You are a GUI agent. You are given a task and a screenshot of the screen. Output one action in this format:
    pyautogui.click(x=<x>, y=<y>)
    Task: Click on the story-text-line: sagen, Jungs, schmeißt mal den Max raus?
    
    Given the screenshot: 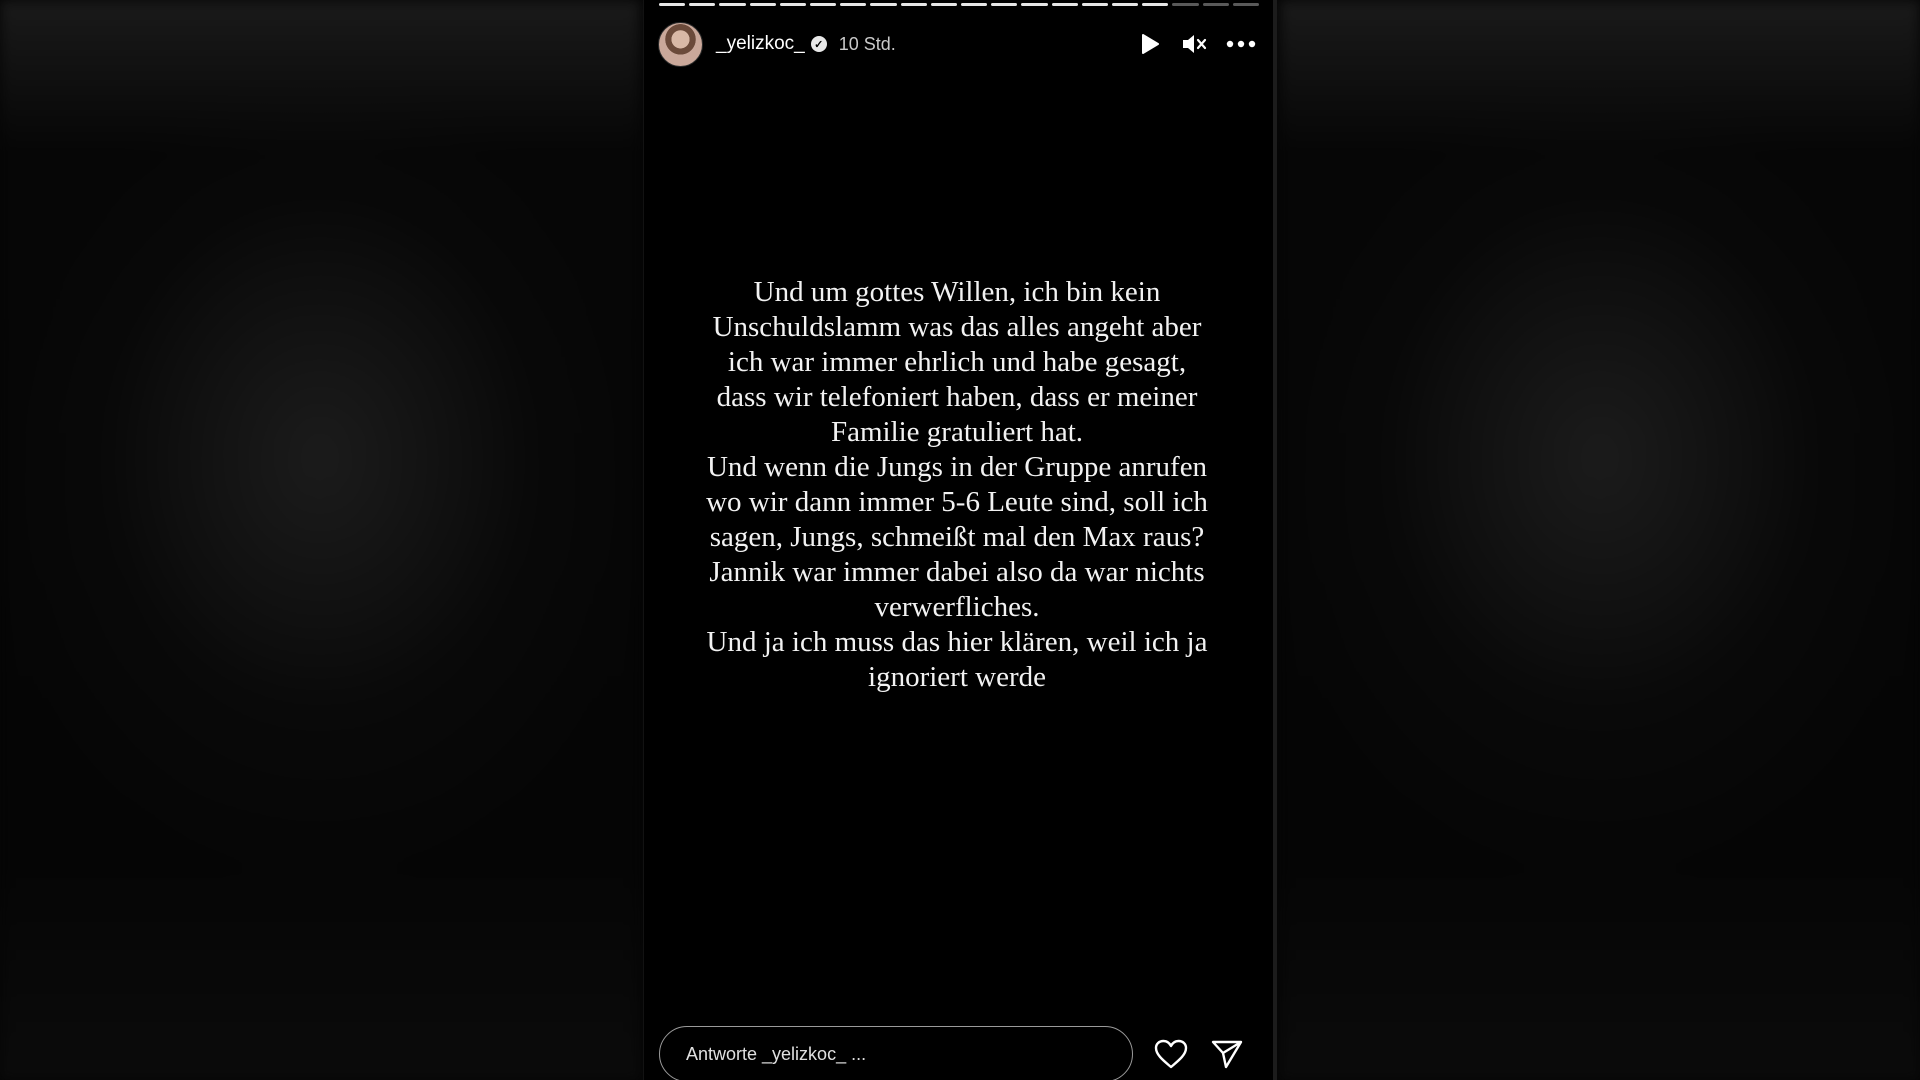 What is the action you would take?
    pyautogui.click(x=957, y=537)
    